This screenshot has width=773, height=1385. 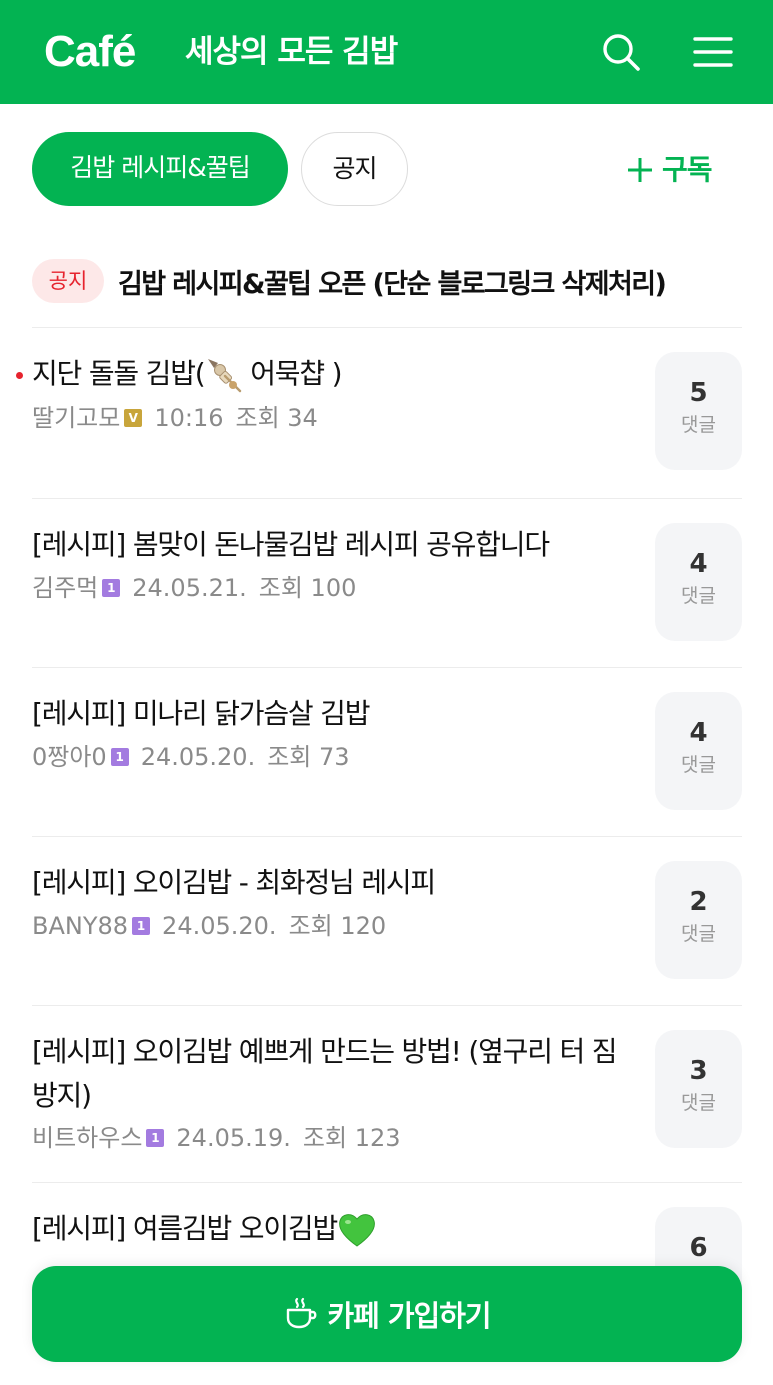 I want to click on post-title-text: 지단 돌돌 김밥(, so click(x=119, y=373).